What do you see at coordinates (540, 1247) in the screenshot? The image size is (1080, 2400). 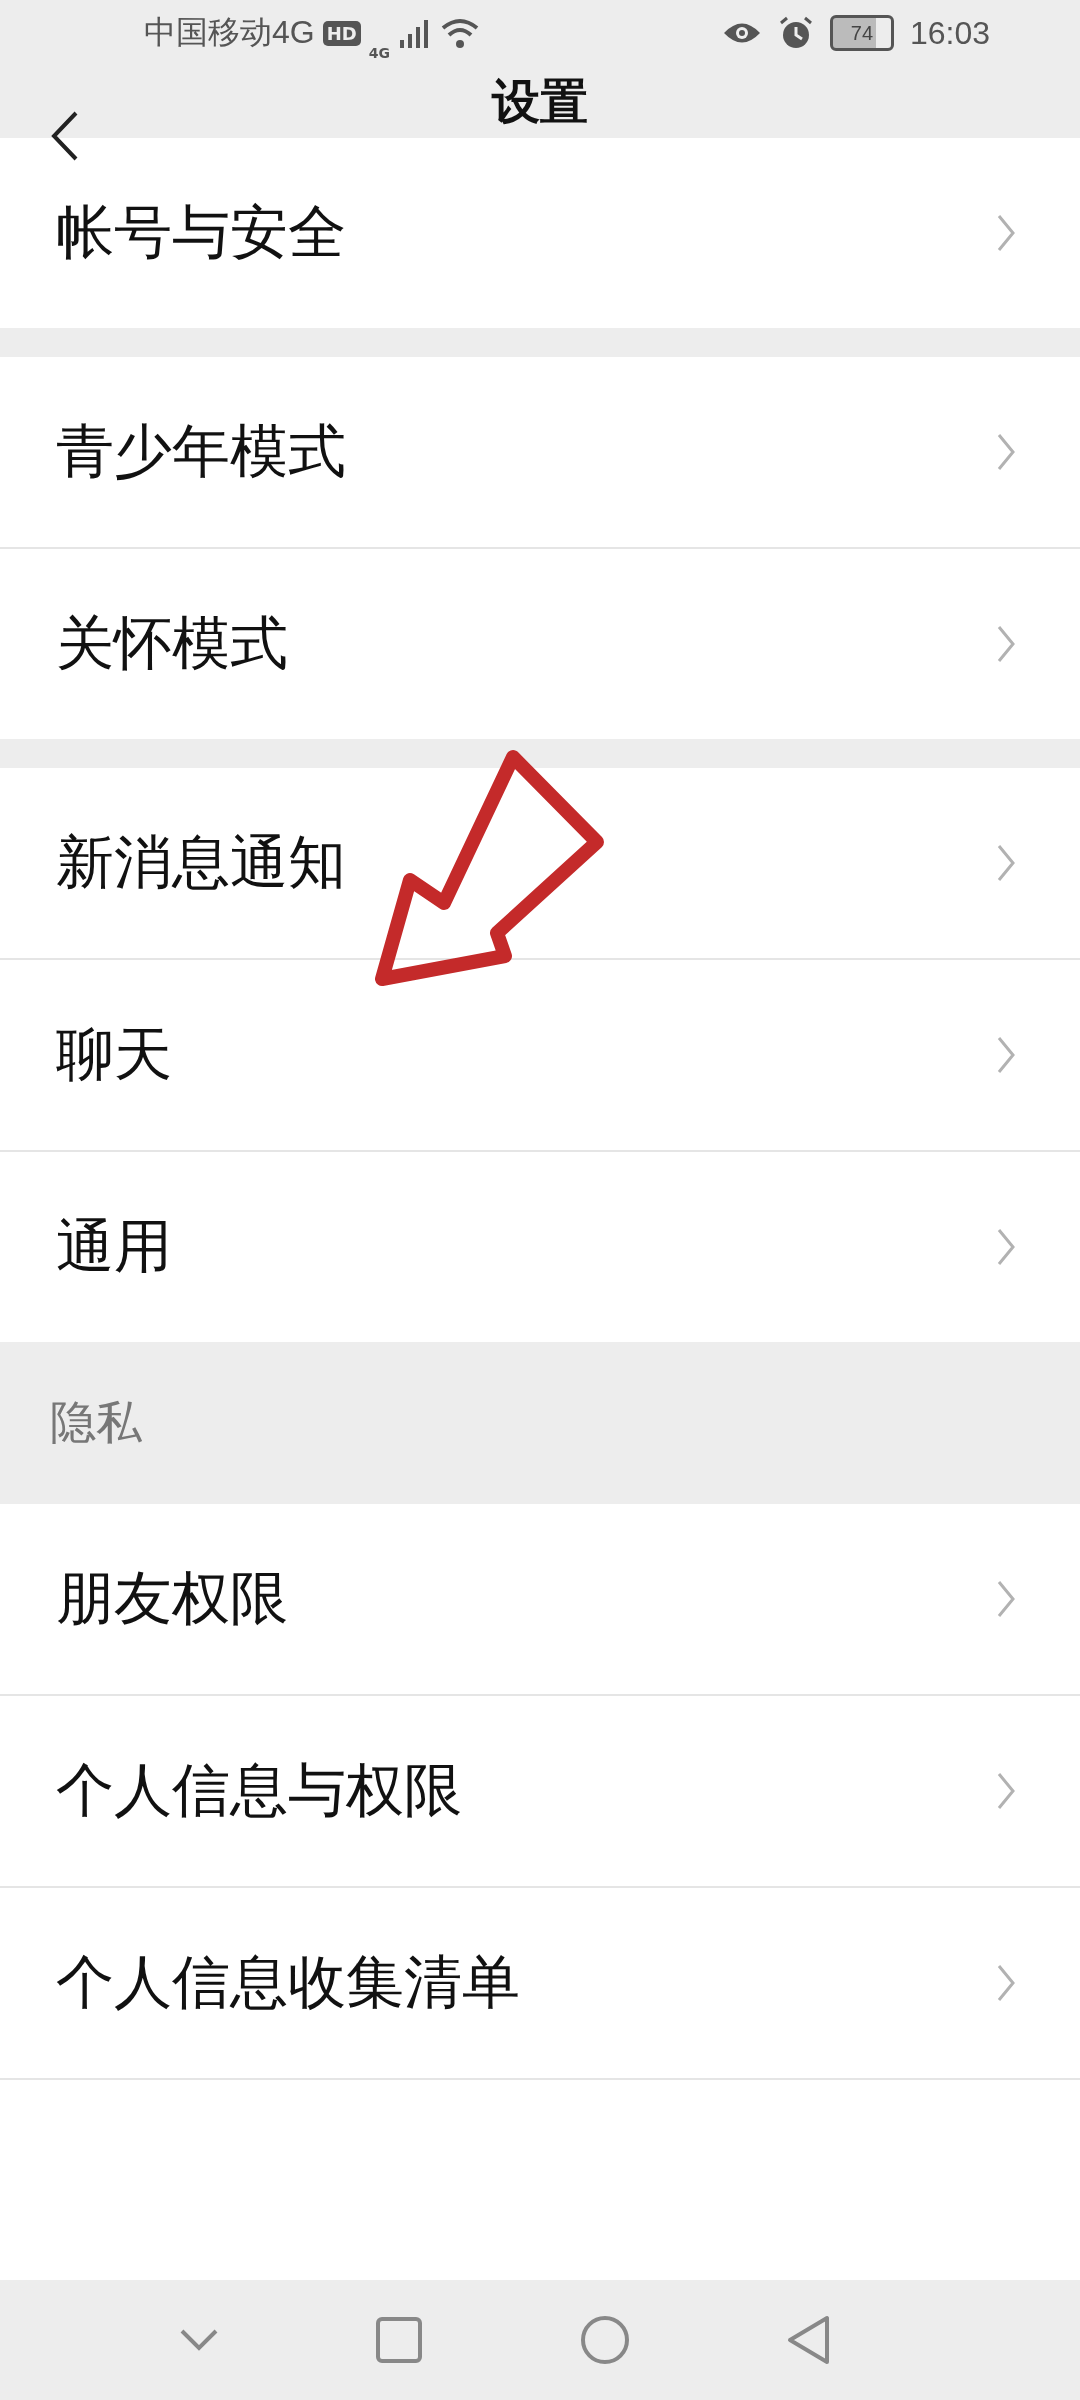 I see `settings-item: 通用` at bounding box center [540, 1247].